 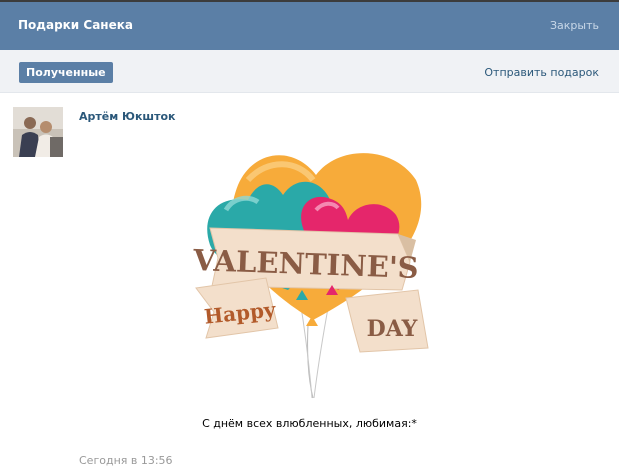 I want to click on dialog-title: Подарки Санека, so click(x=75, y=25).